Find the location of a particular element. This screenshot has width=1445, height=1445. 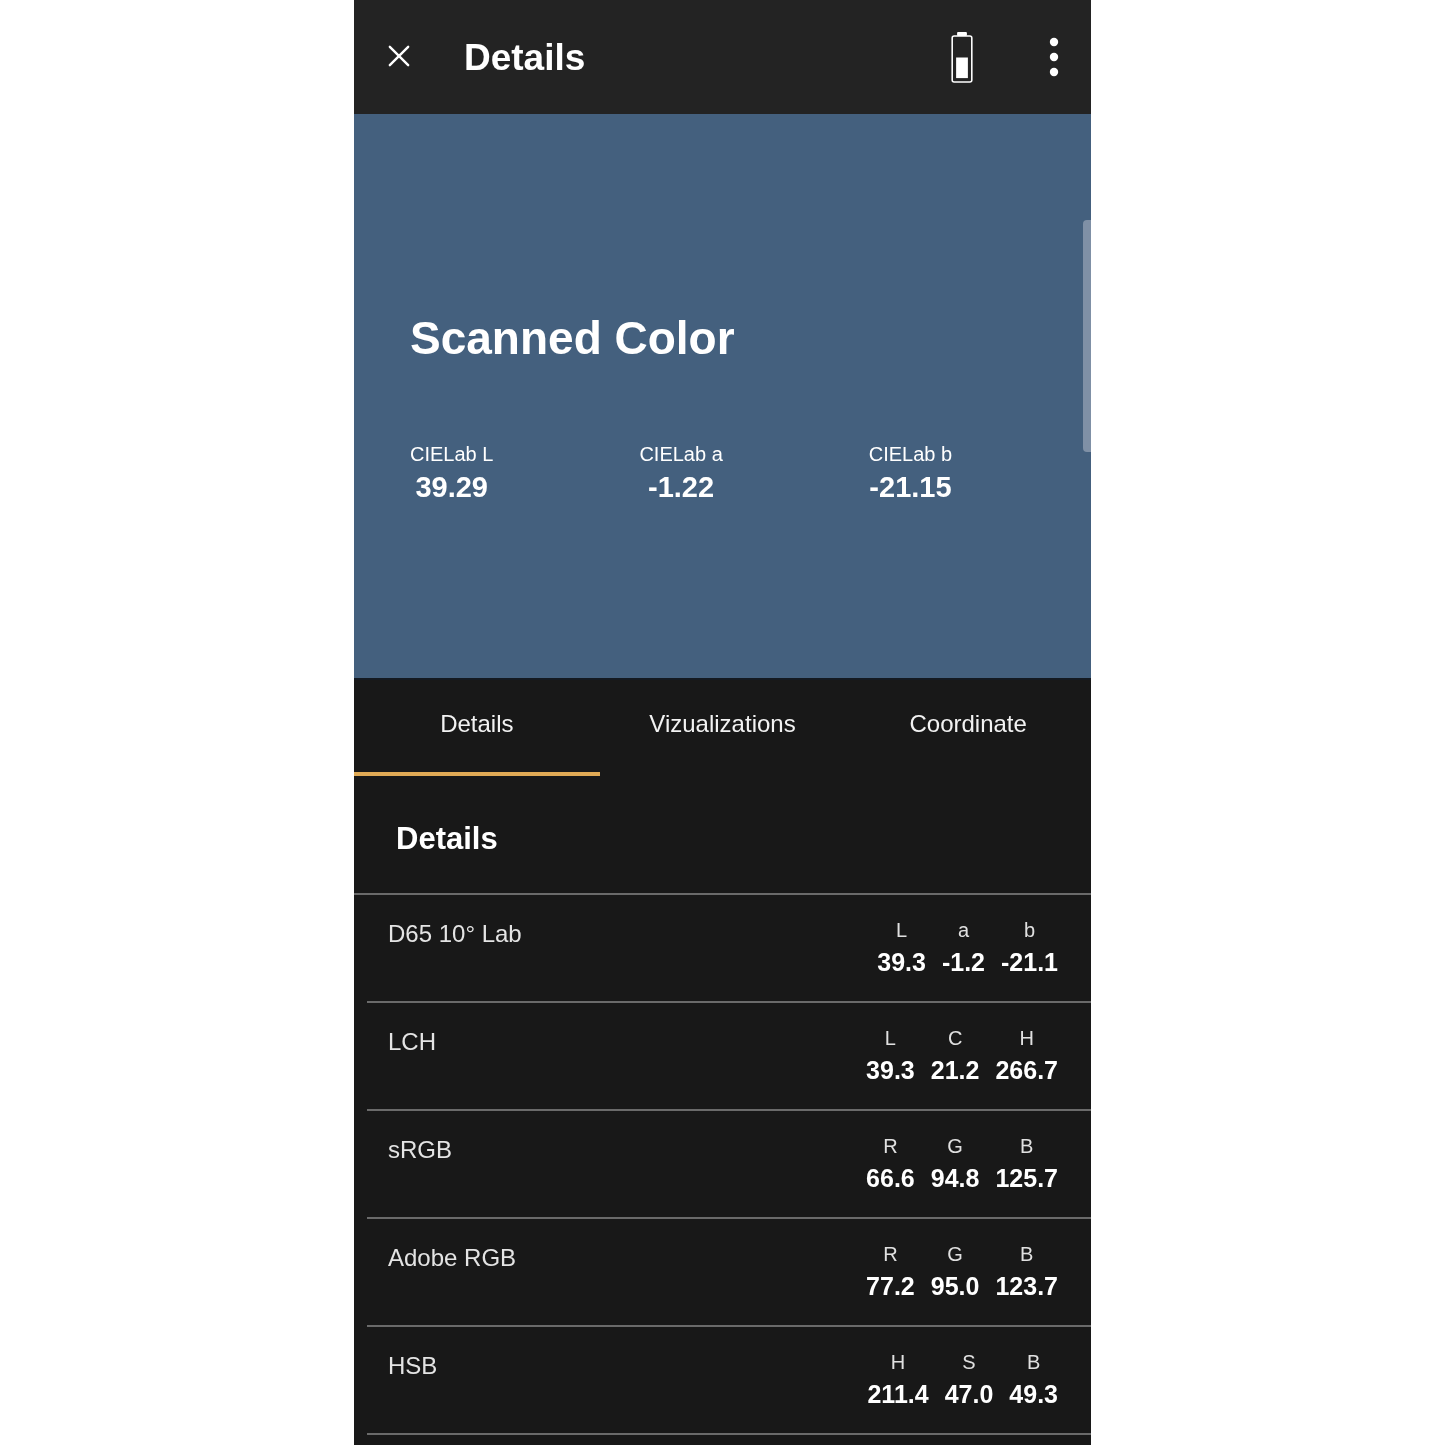

component-label: a is located at coordinates (963, 930).